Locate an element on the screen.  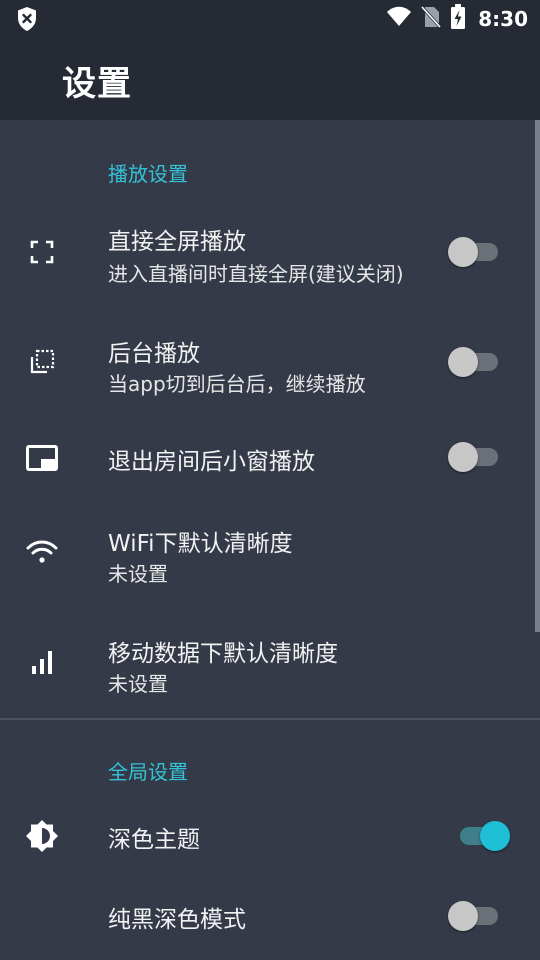
pure-black-mode-toggle is located at coordinates (475, 916).